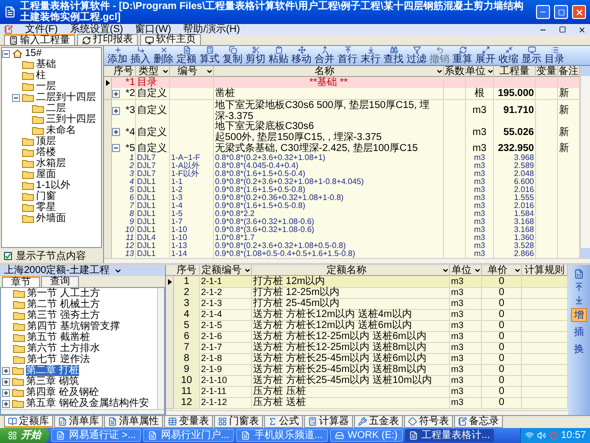  I want to click on tree-item: 第五章 钢砼及金属结构件安, so click(87, 403).